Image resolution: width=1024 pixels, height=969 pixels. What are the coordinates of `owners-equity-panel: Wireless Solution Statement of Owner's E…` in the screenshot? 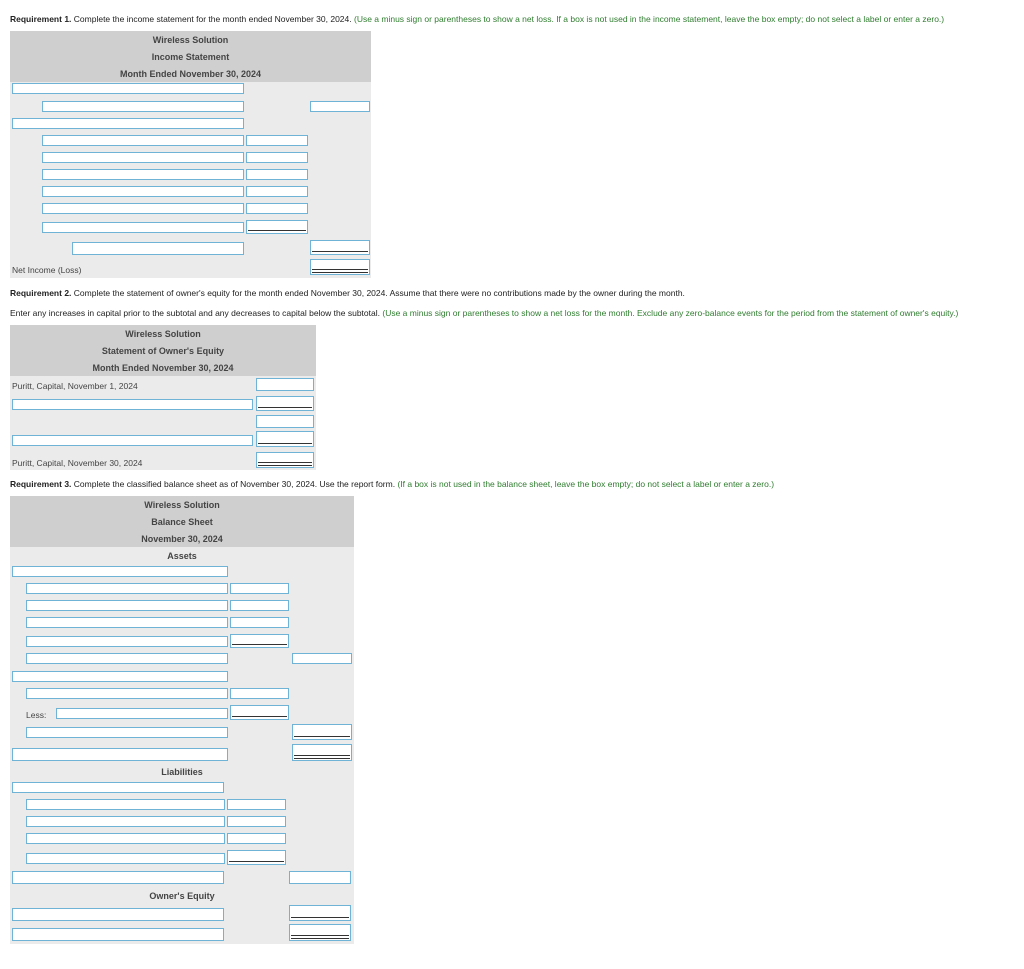 It's located at (163, 397).